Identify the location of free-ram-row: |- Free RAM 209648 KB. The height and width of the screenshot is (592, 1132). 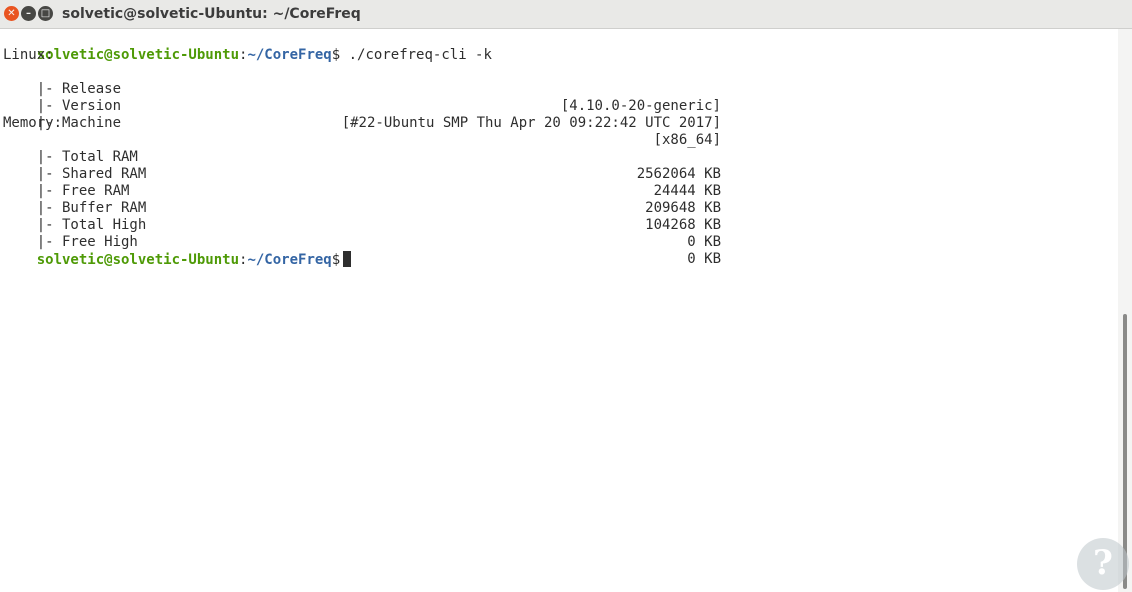
(362, 191).